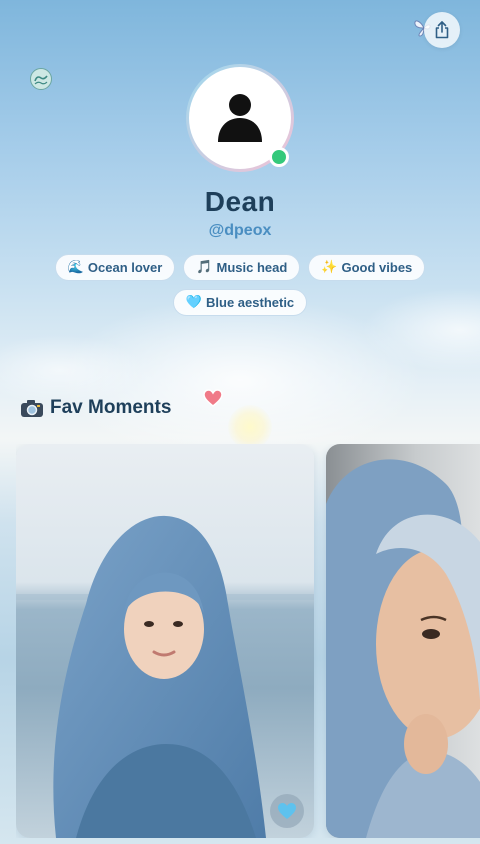 This screenshot has height=844, width=480. Describe the element at coordinates (377, 267) in the screenshot. I see `tag-label: Good vibes` at that location.